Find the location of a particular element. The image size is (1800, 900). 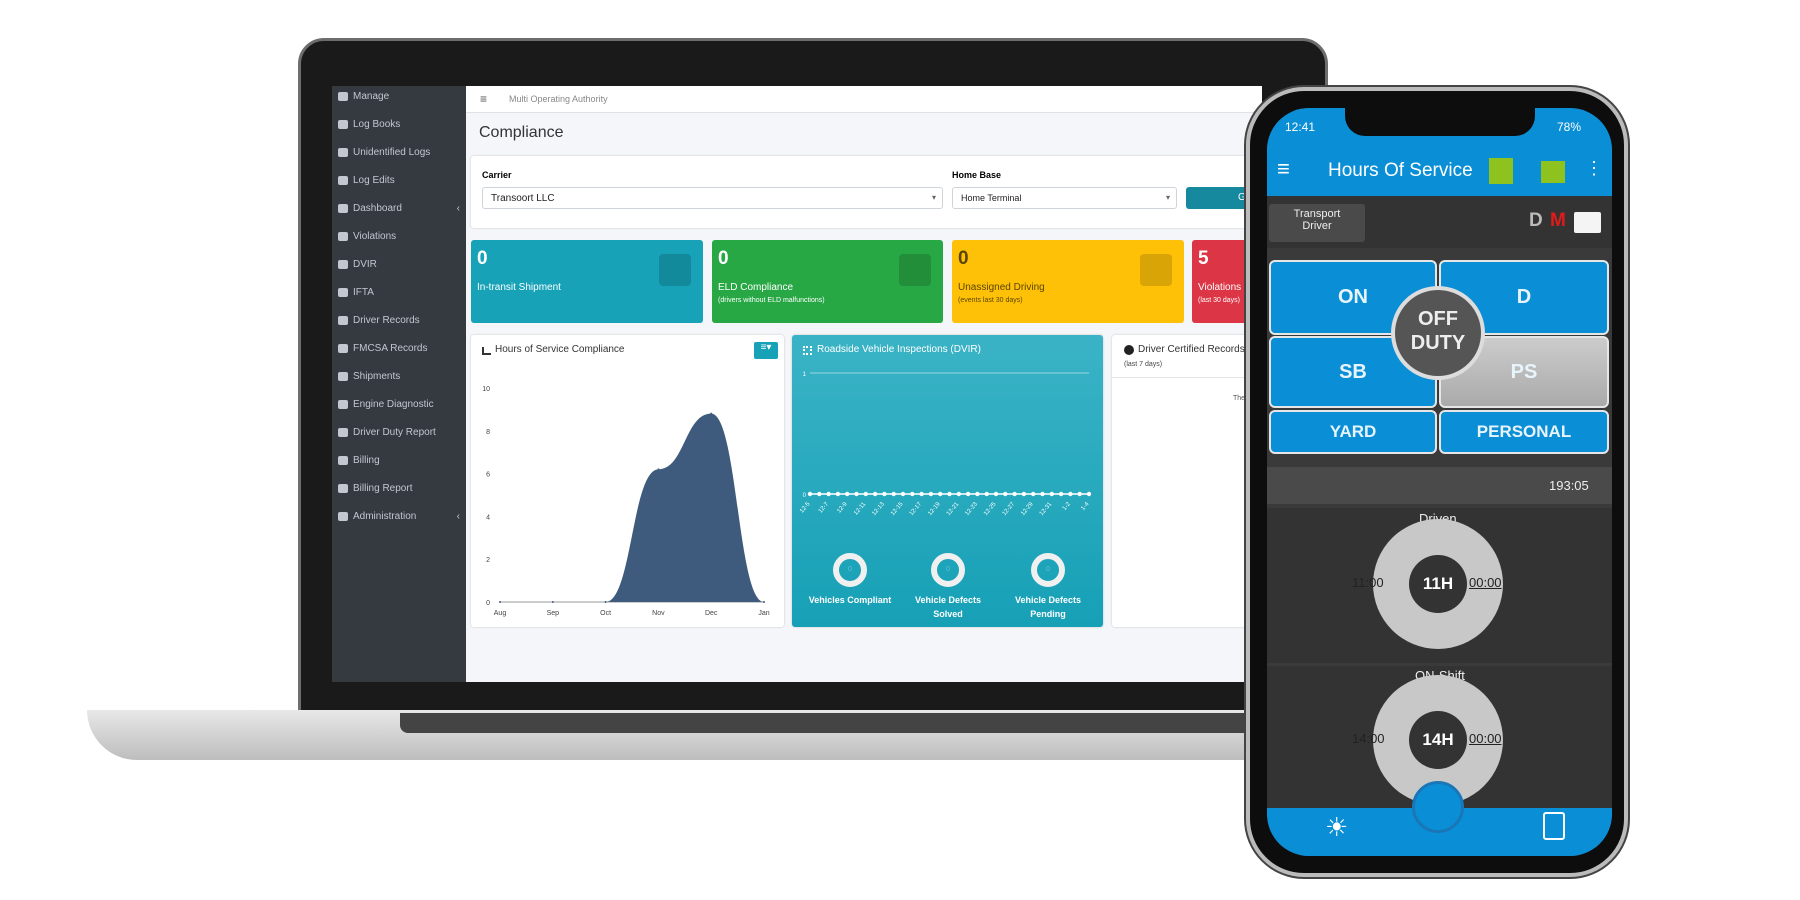

stat-sub: (drivers without ELD malfunctions) is located at coordinates (771, 300).